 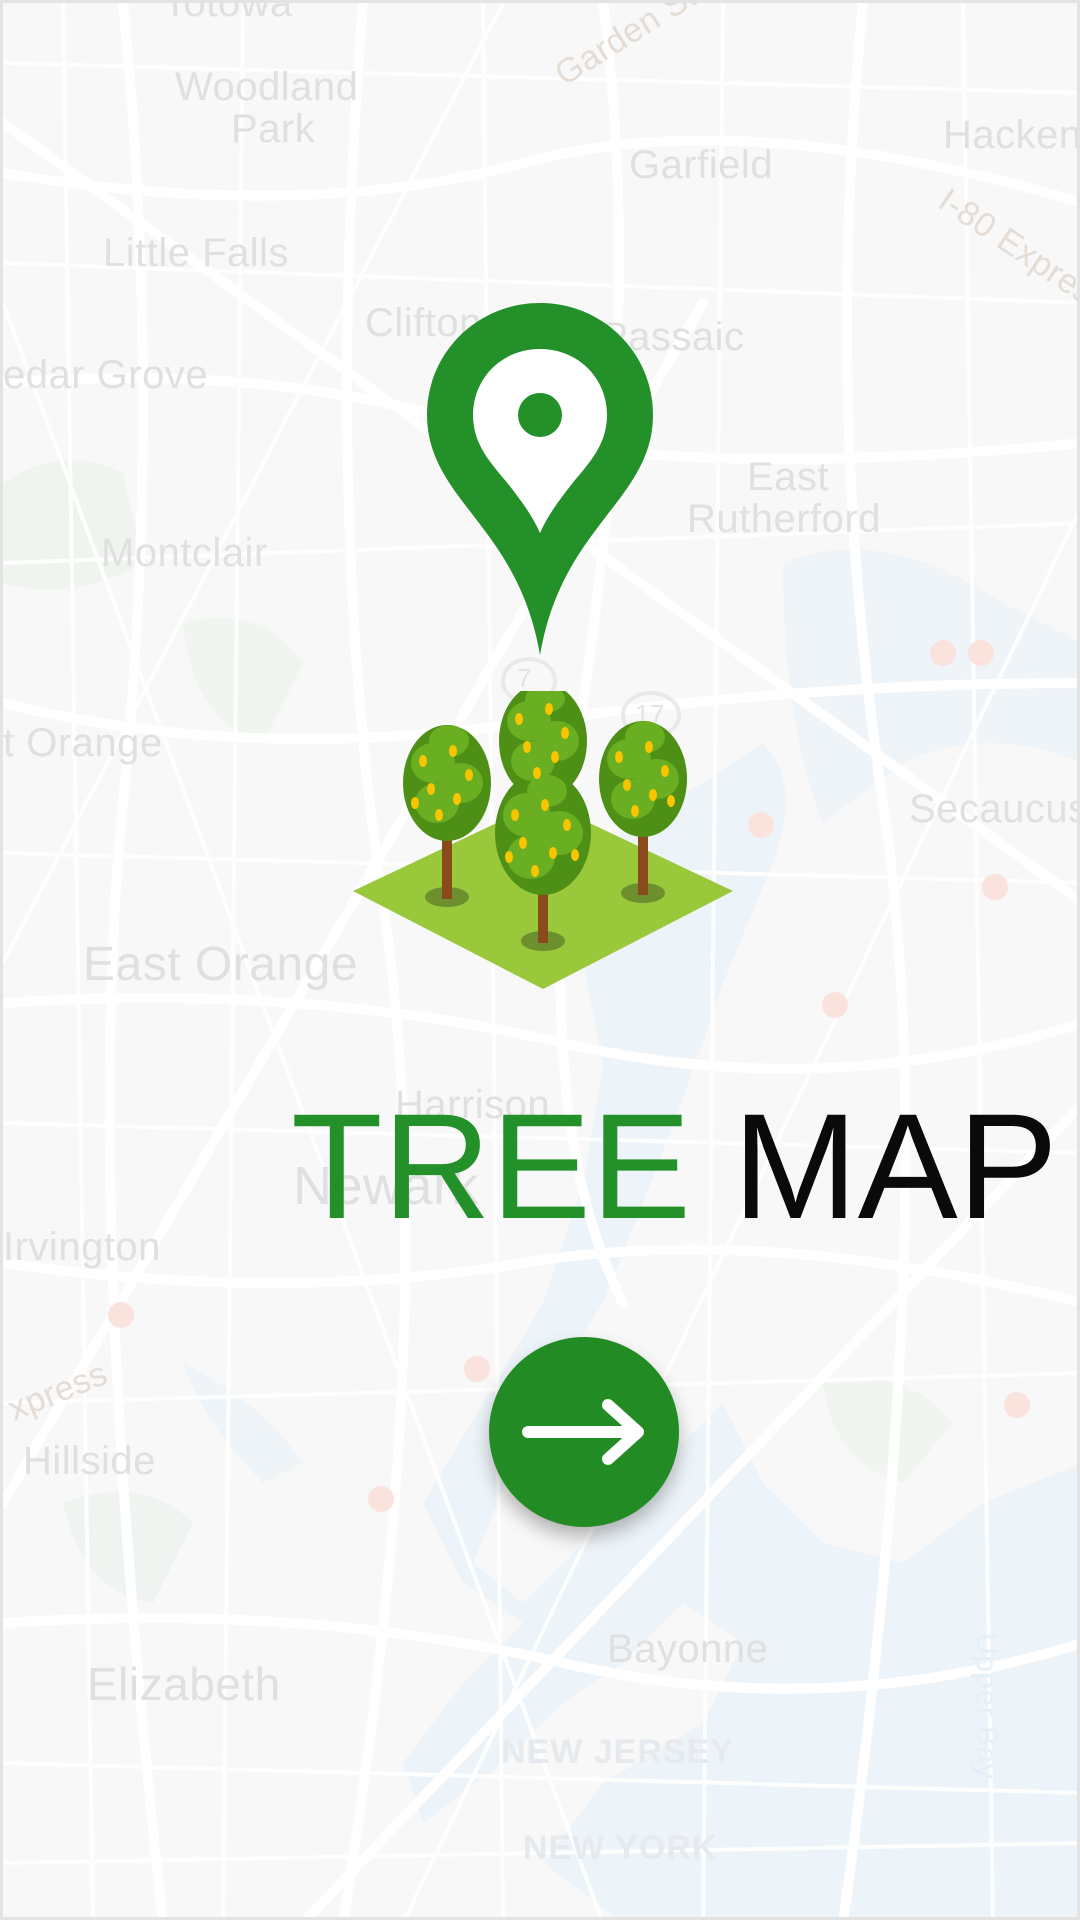 I want to click on continue-button, so click(x=584, y=1432).